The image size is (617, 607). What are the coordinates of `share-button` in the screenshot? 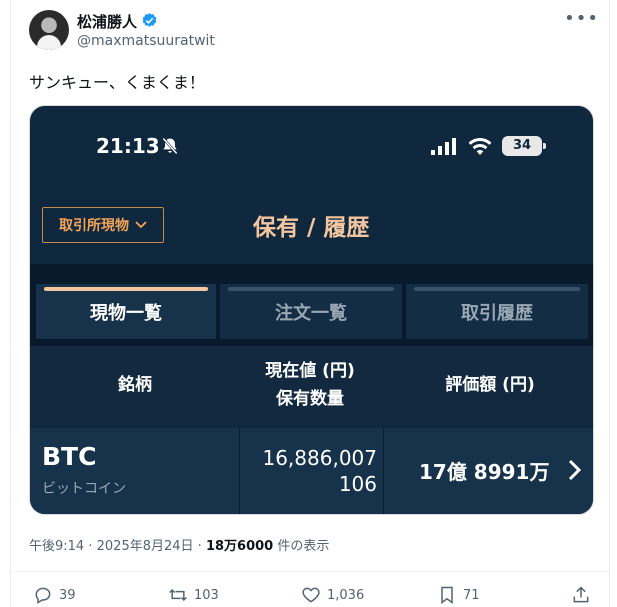 It's located at (581, 595).